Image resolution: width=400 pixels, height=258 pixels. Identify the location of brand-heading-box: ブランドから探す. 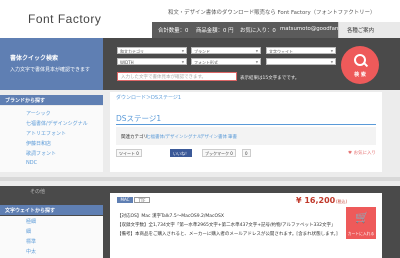
(51, 100).